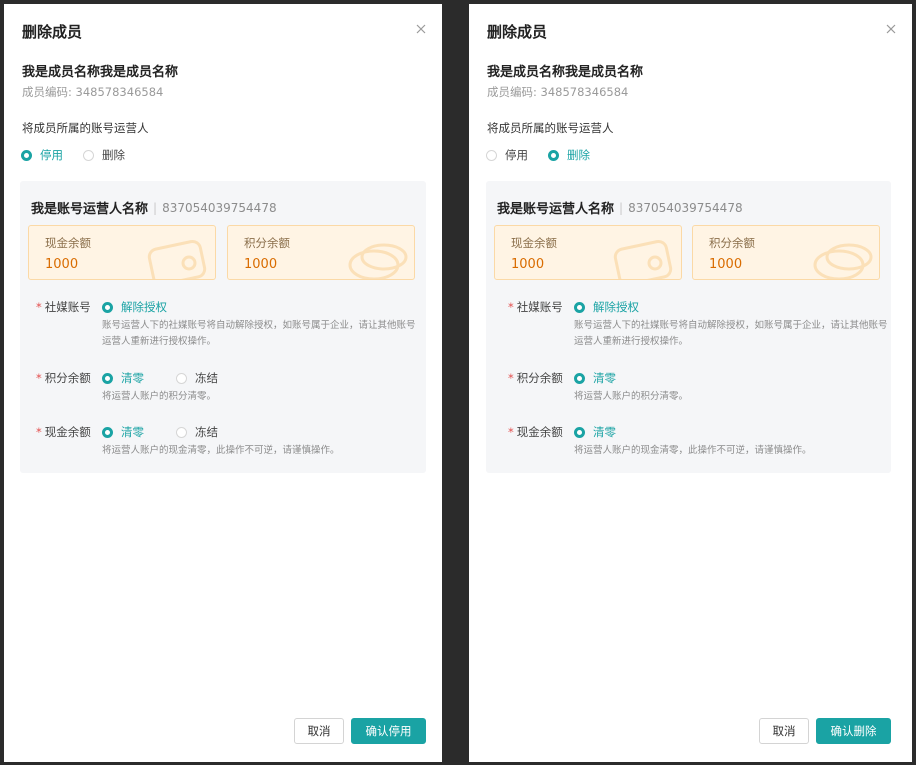 This screenshot has height=765, width=916. I want to click on confirm-delete-button: 确认删除, so click(853, 731).